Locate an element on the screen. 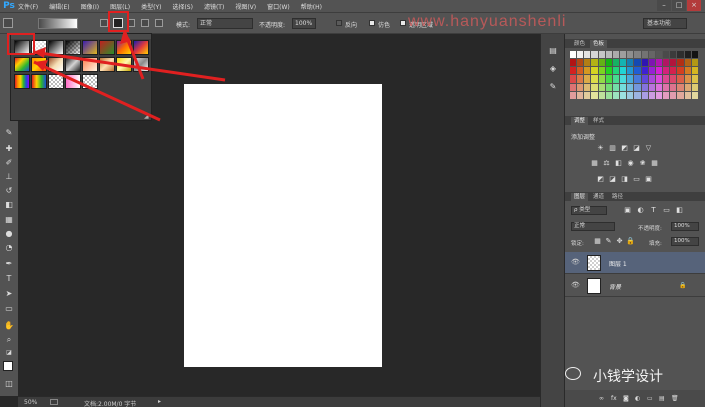 The height and width of the screenshot is (407, 705). new-adjustment-icon: ◐ is located at coordinates (638, 398).